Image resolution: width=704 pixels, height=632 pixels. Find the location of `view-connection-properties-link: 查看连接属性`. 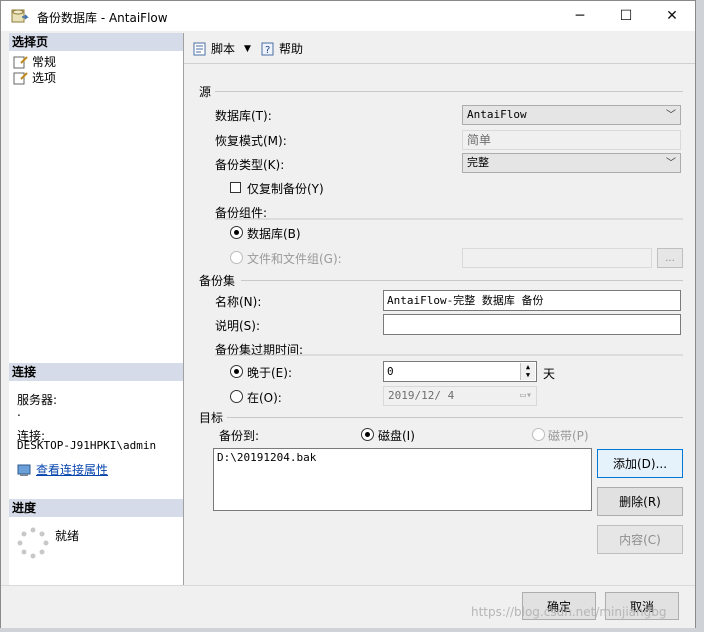

view-connection-properties-link: 查看连接属性 is located at coordinates (62, 469).